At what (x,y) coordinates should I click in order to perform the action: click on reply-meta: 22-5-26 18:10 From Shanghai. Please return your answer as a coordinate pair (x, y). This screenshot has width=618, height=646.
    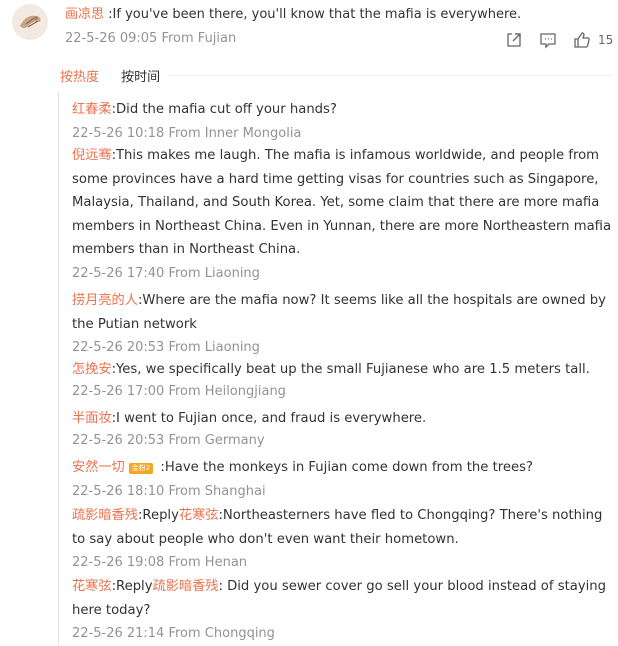
    Looking at the image, I should click on (169, 491).